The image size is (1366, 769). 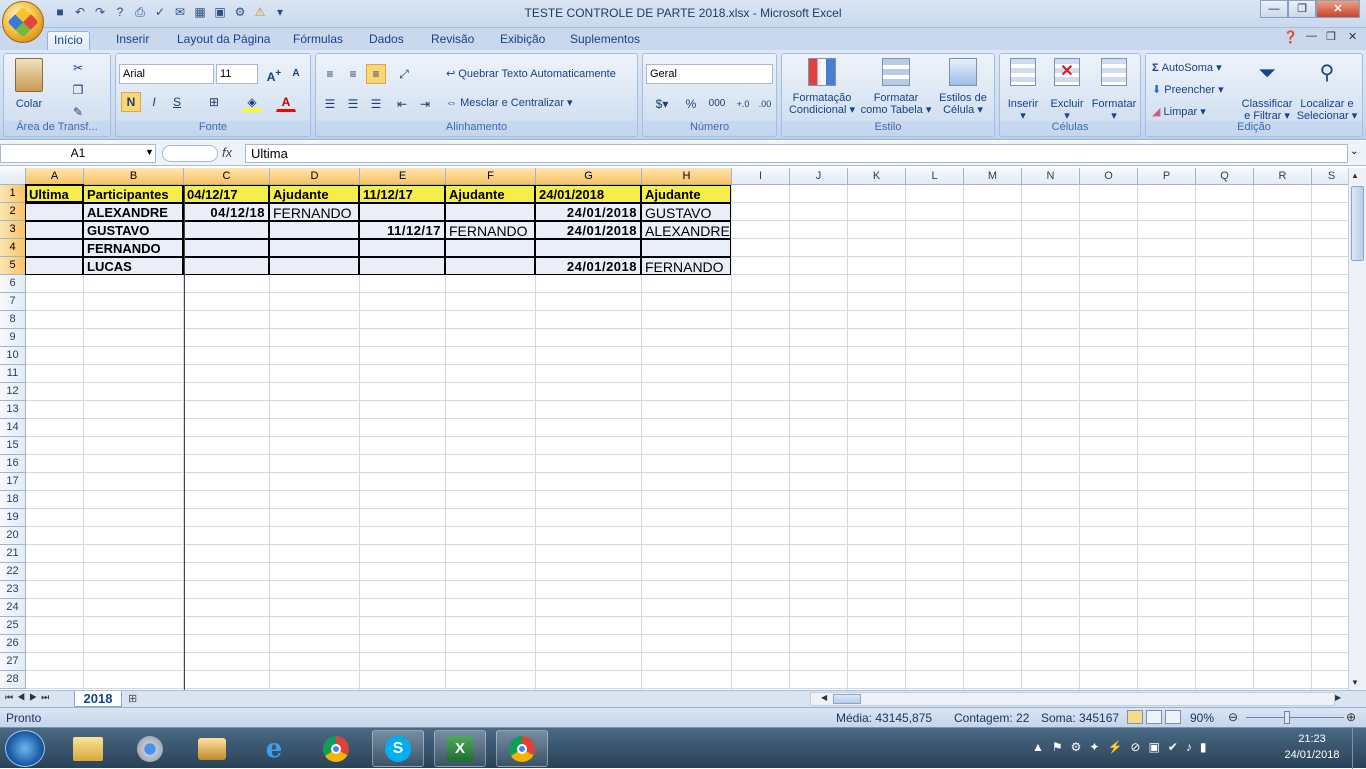 I want to click on percent-button: %, so click(x=691, y=104).